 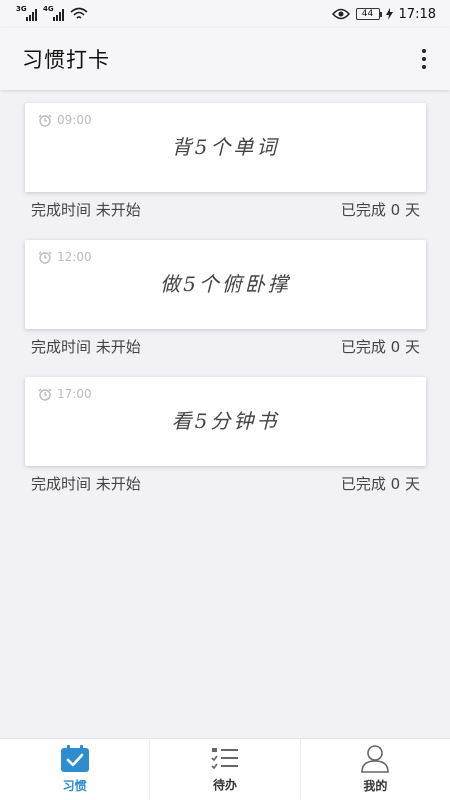 What do you see at coordinates (375, 759) in the screenshot?
I see `person-icon` at bounding box center [375, 759].